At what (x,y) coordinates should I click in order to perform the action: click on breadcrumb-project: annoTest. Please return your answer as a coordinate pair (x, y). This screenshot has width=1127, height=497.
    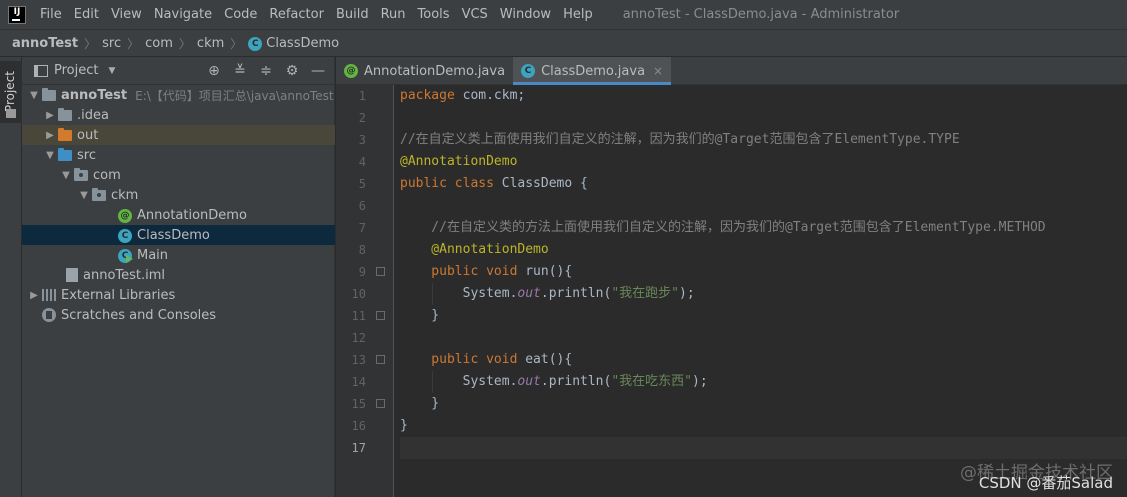
    Looking at the image, I should click on (45, 43).